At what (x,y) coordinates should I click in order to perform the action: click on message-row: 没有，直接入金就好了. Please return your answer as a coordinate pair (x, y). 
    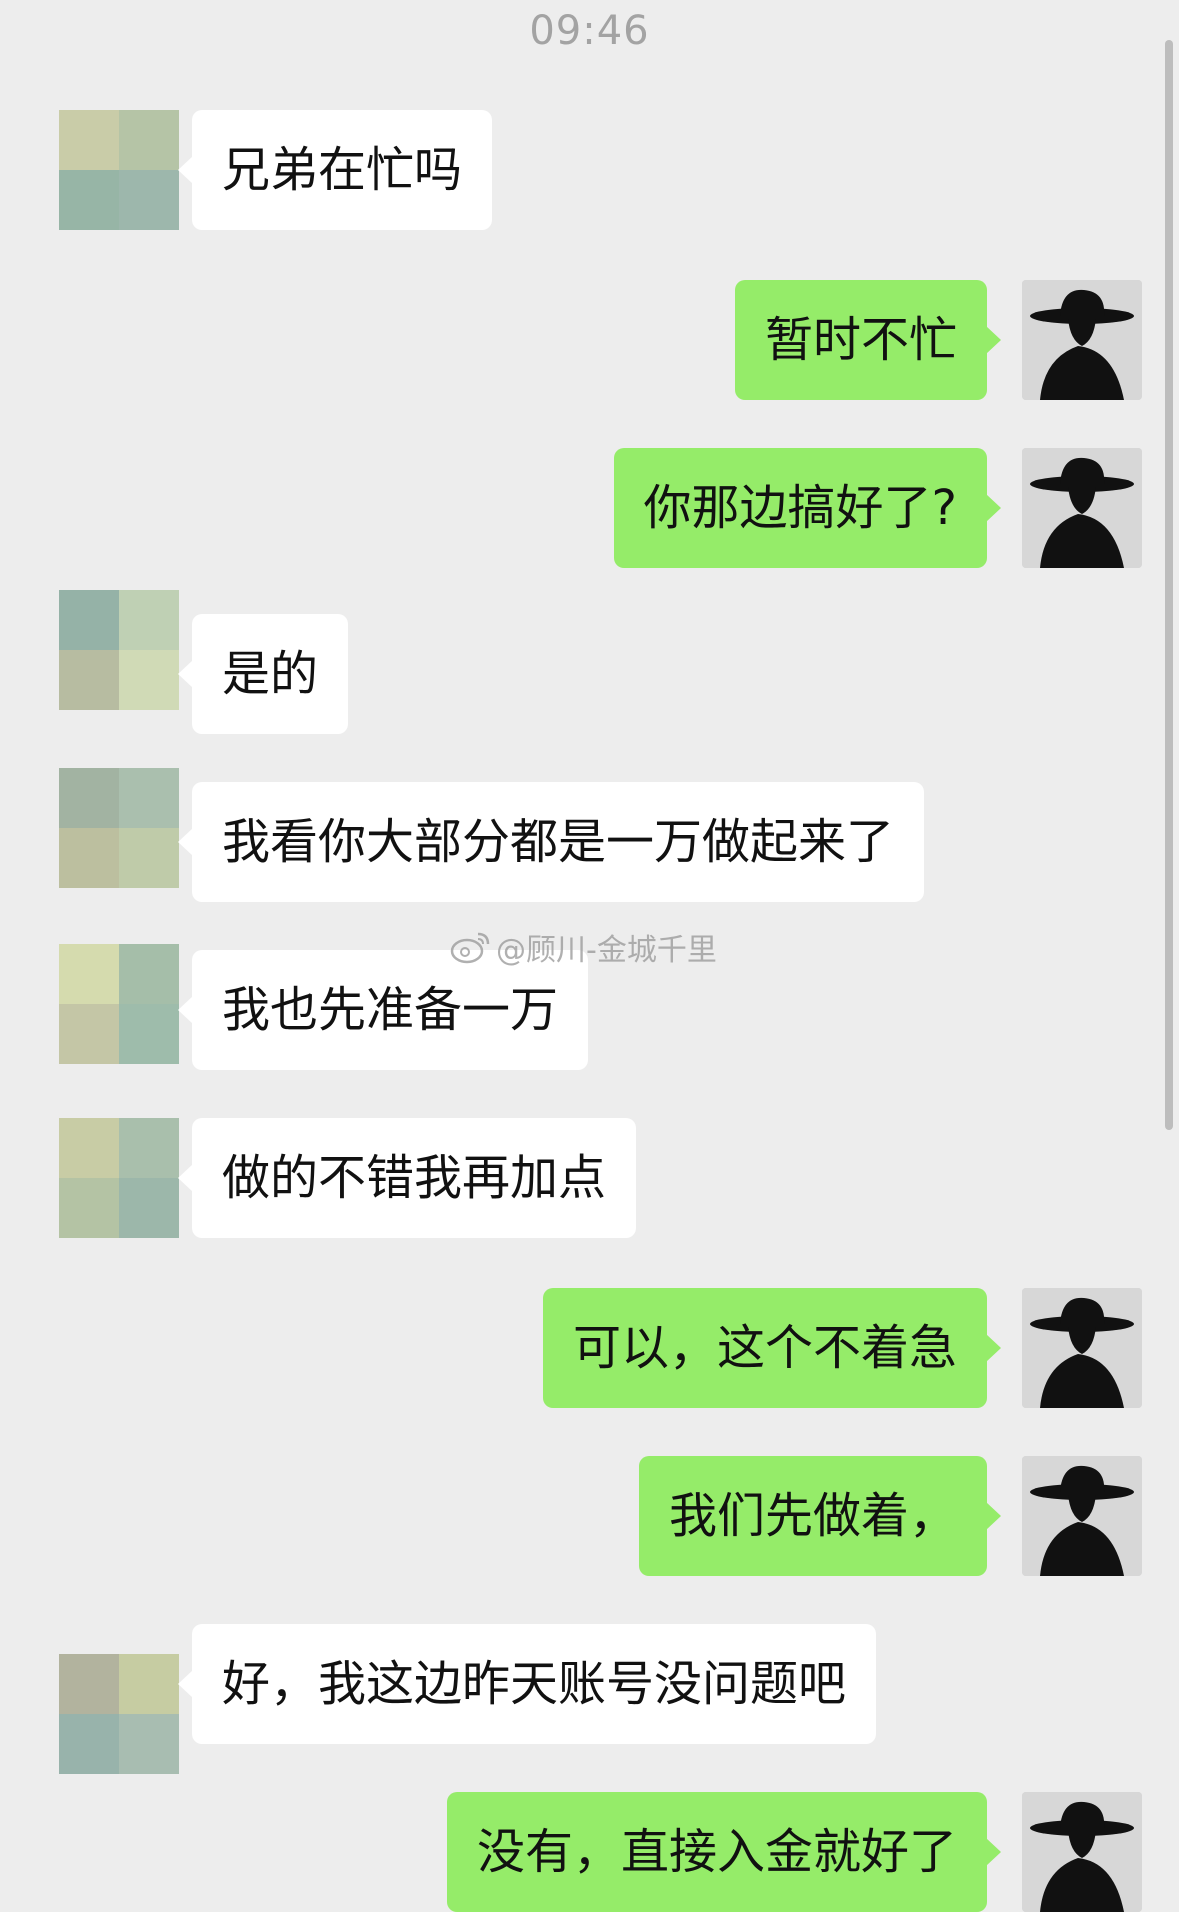
    Looking at the image, I should click on (589, 1852).